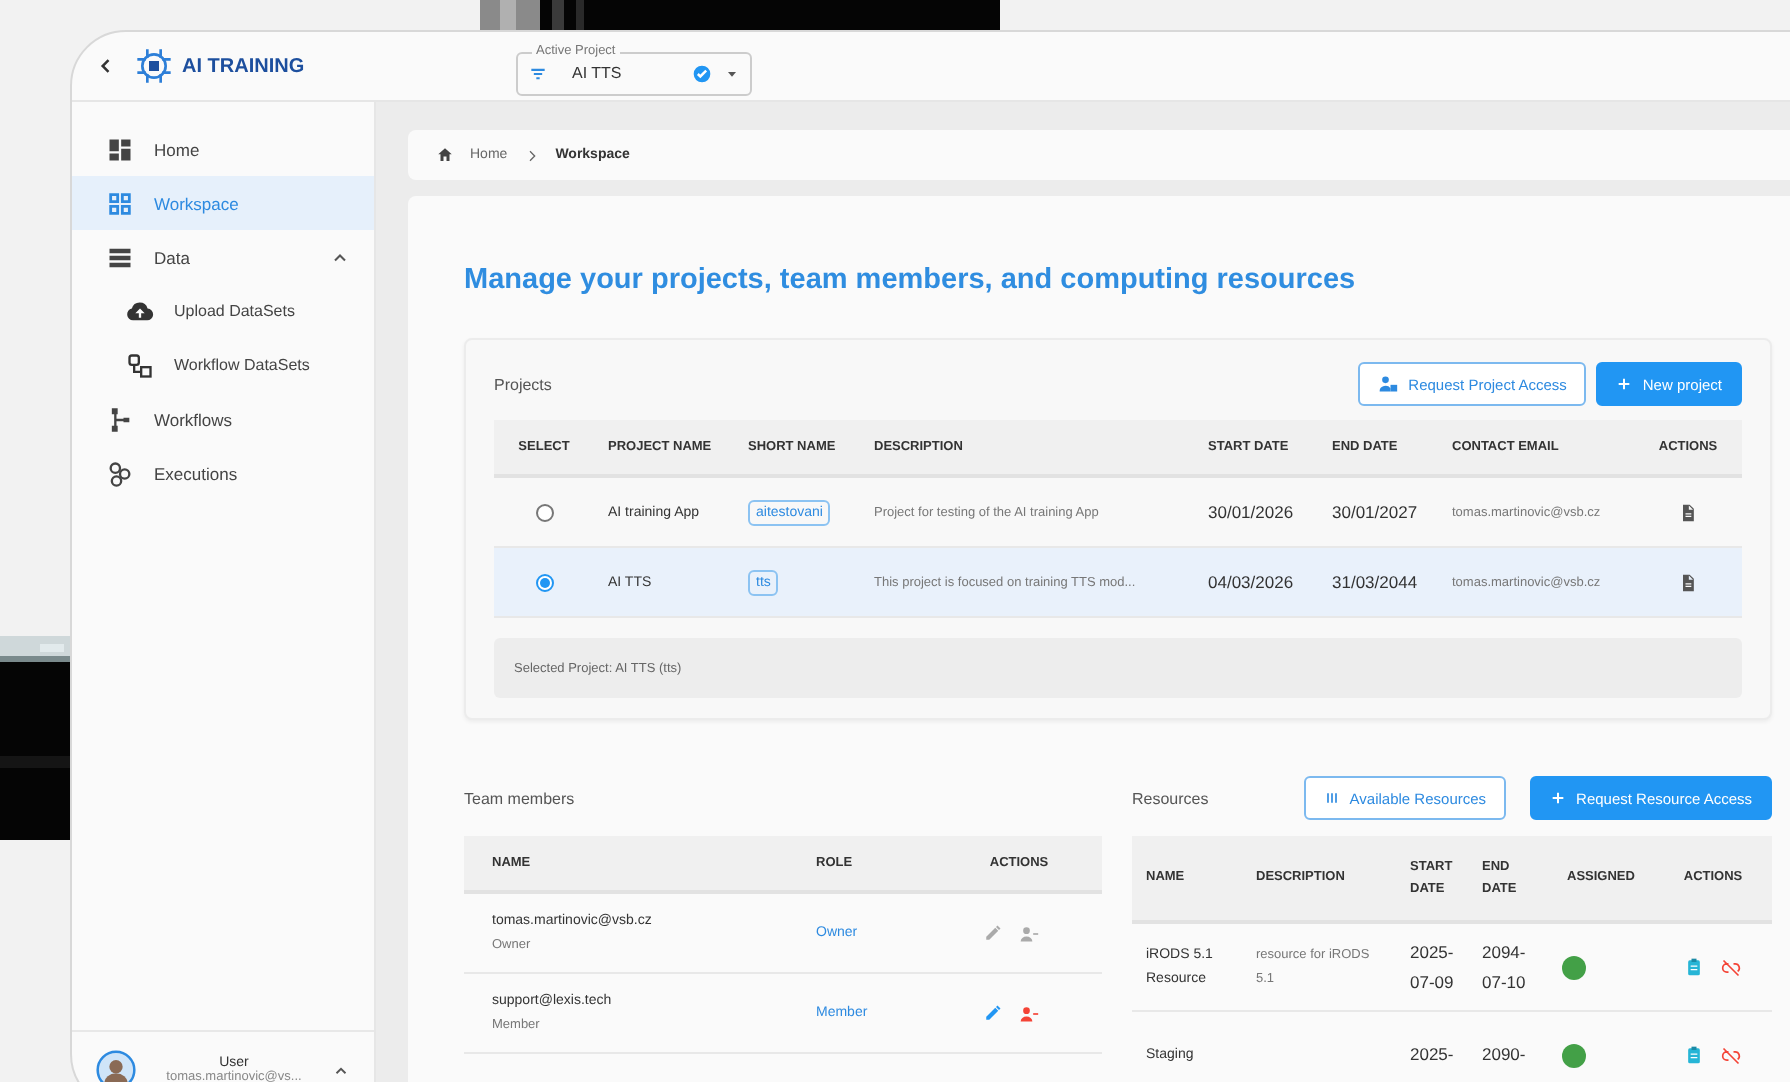  Describe the element at coordinates (1251, 512) in the screenshot. I see `table-cell: 30/01/2026` at that location.